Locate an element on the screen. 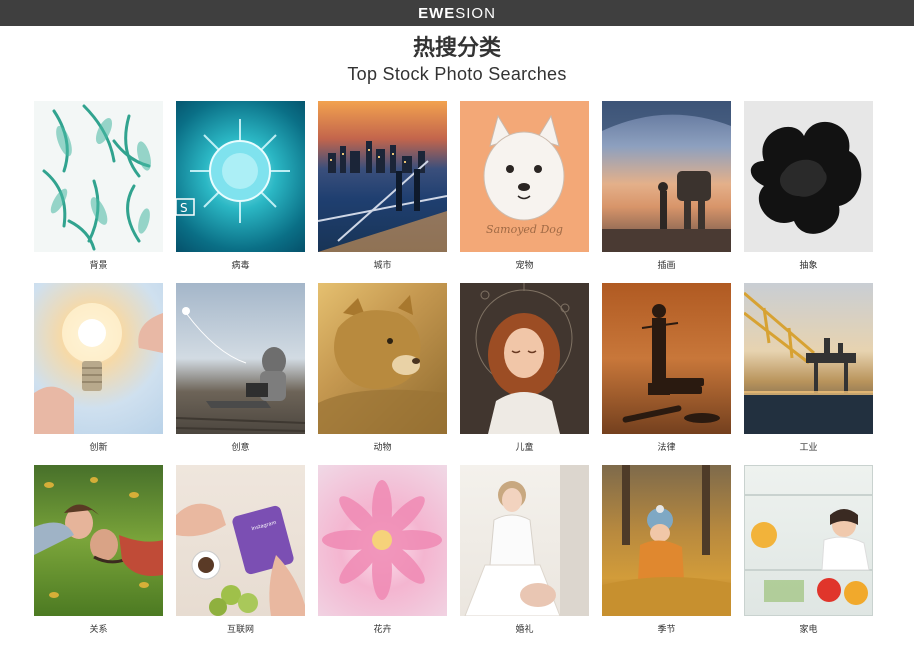 The height and width of the screenshot is (647, 914). svg-text: S is located at coordinates (184, 208).